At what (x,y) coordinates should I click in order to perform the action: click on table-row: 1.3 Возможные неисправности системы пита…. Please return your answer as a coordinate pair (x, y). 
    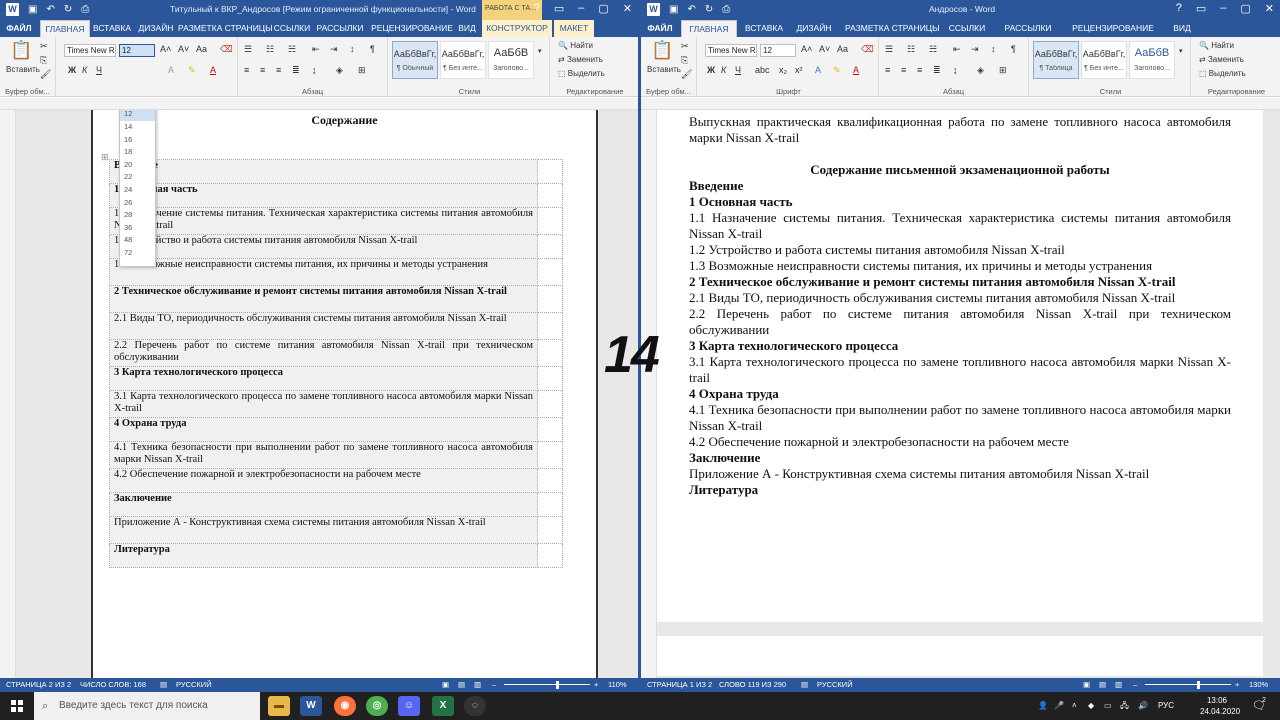
    Looking at the image, I should click on (336, 272).